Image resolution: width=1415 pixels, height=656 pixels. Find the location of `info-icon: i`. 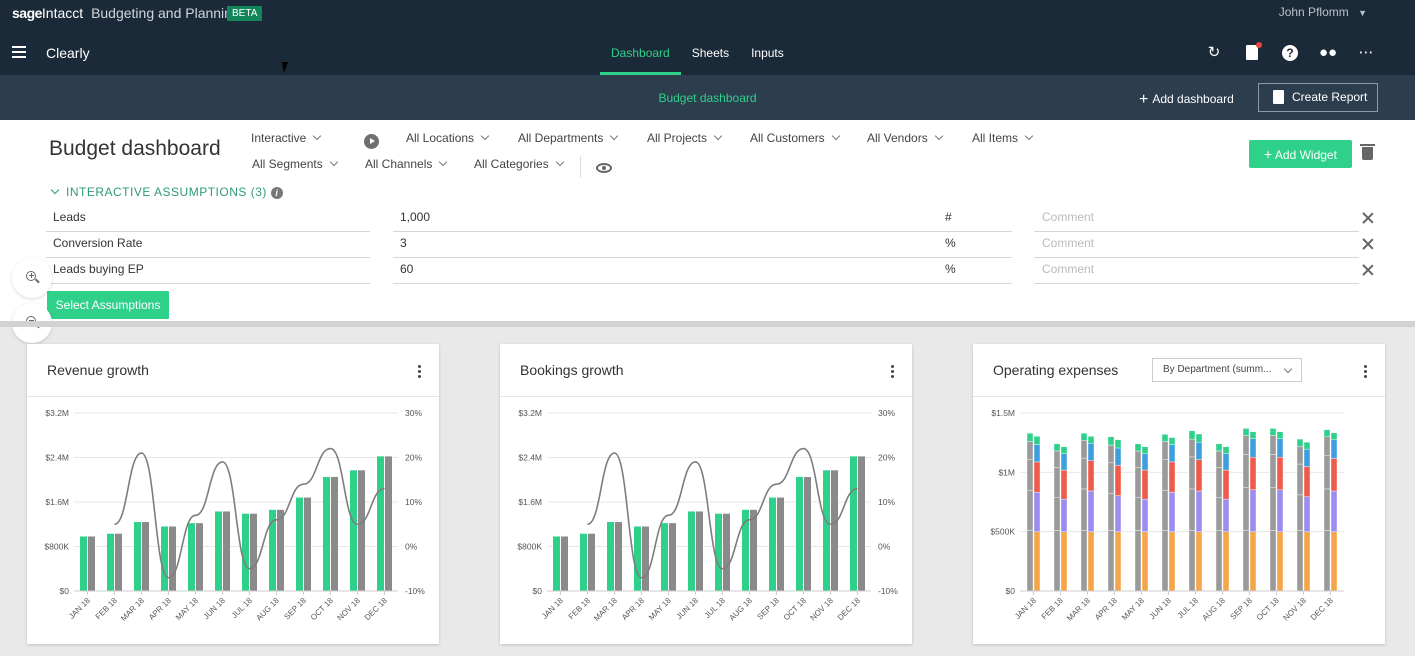

info-icon: i is located at coordinates (276, 193).